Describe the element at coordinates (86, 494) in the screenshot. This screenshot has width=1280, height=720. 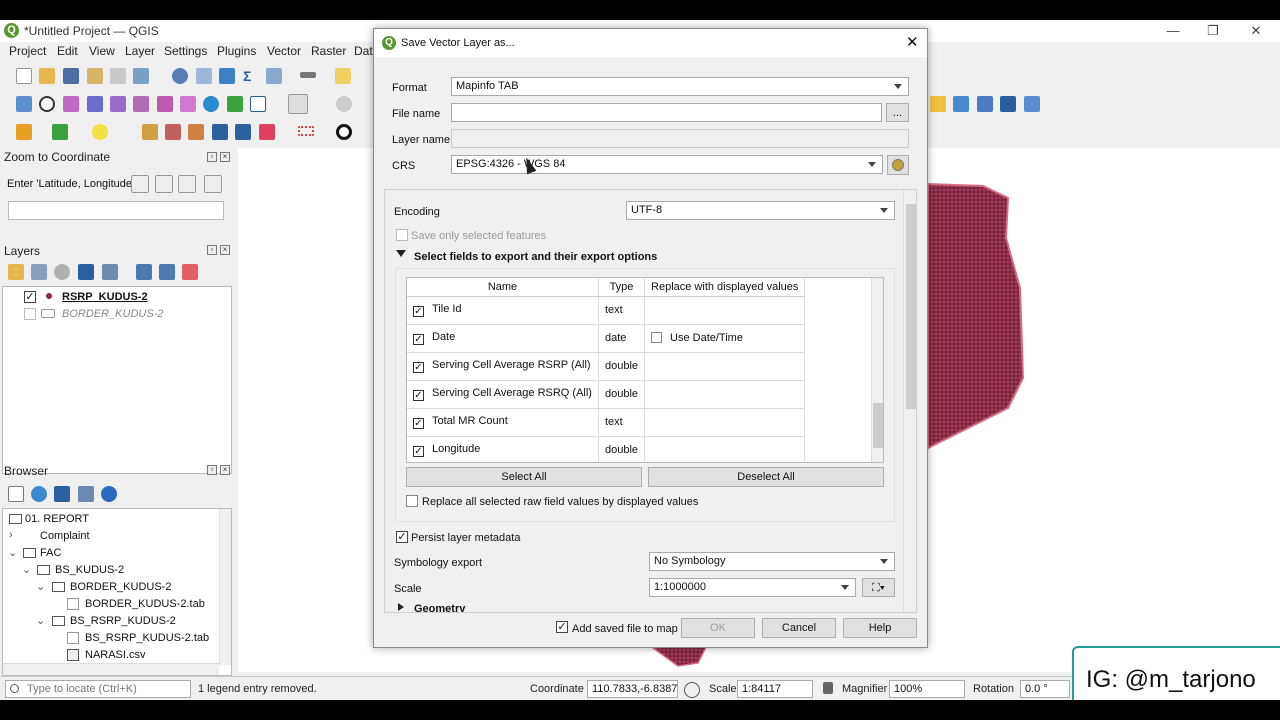
I see `collapse-icon` at that location.